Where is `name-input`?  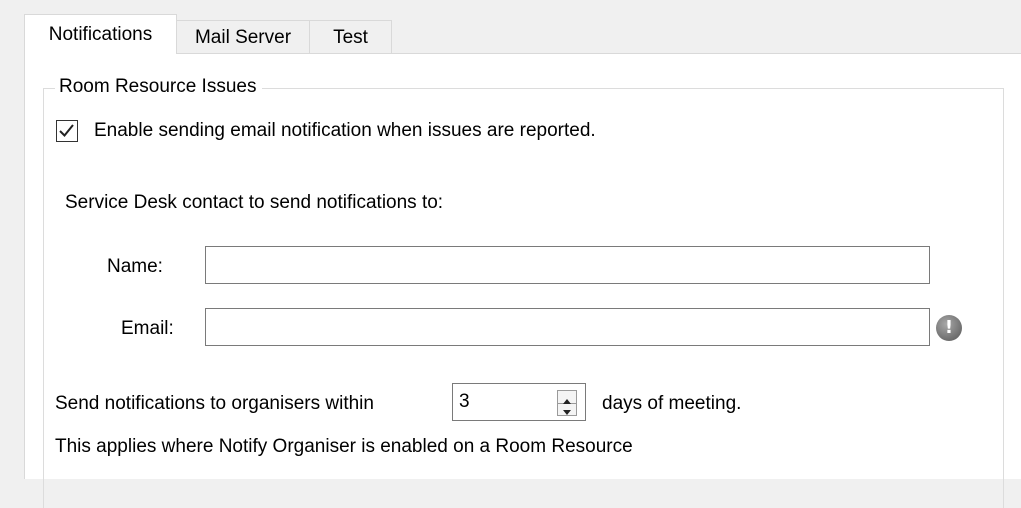 name-input is located at coordinates (567, 265).